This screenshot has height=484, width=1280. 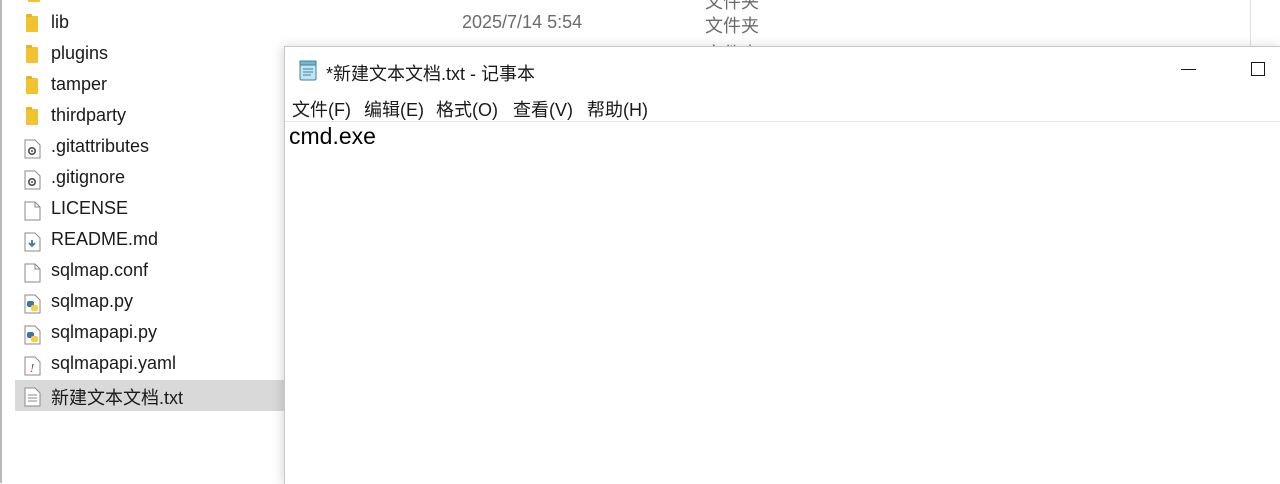 I want to click on file-name: sqlmapapi.py, so click(x=104, y=332).